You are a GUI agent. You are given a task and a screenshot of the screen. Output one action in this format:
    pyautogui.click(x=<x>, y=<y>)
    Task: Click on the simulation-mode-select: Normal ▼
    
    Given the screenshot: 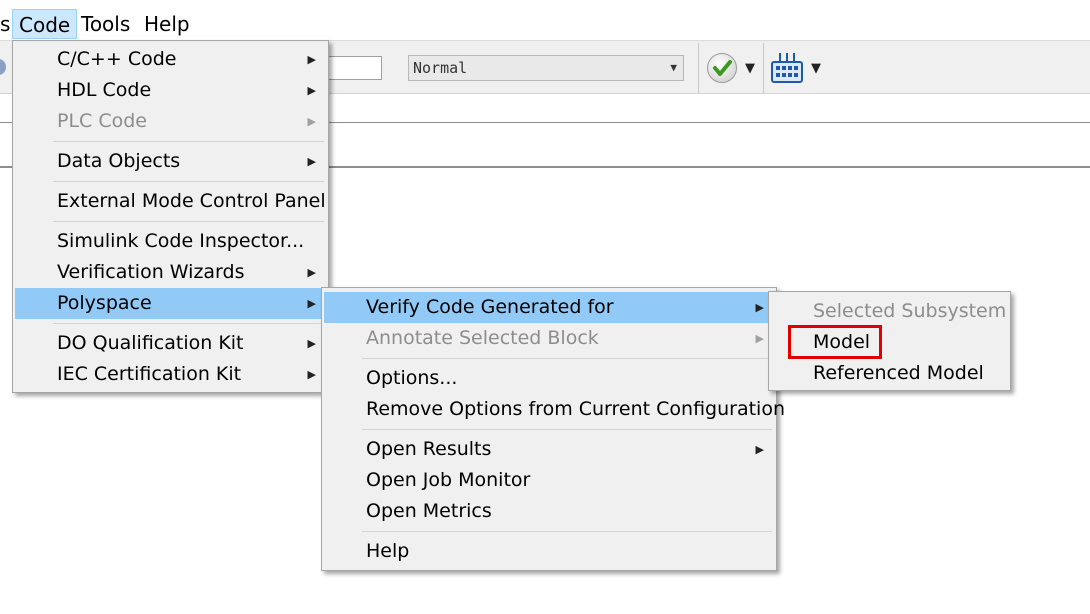 What is the action you would take?
    pyautogui.click(x=546, y=68)
    